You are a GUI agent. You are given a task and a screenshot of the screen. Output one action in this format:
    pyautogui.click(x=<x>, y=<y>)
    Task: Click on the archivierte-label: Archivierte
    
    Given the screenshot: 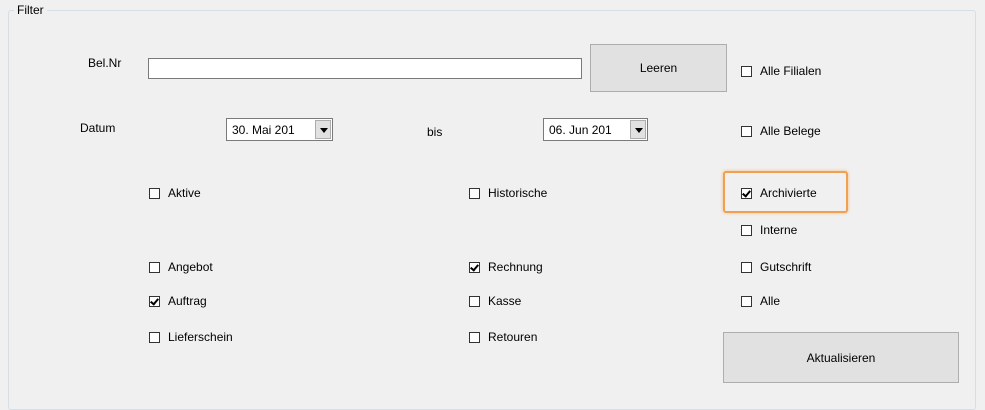 What is the action you would take?
    pyautogui.click(x=788, y=193)
    